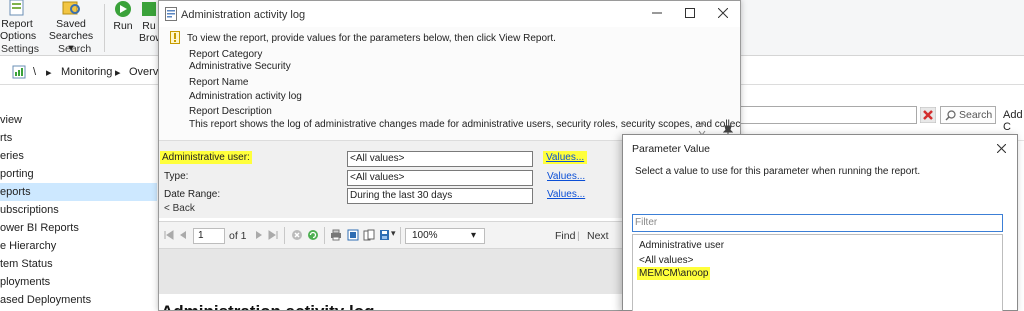 The width and height of the screenshot is (1024, 311). Describe the element at coordinates (175, 37) in the screenshot. I see `warning-info-icon` at that location.